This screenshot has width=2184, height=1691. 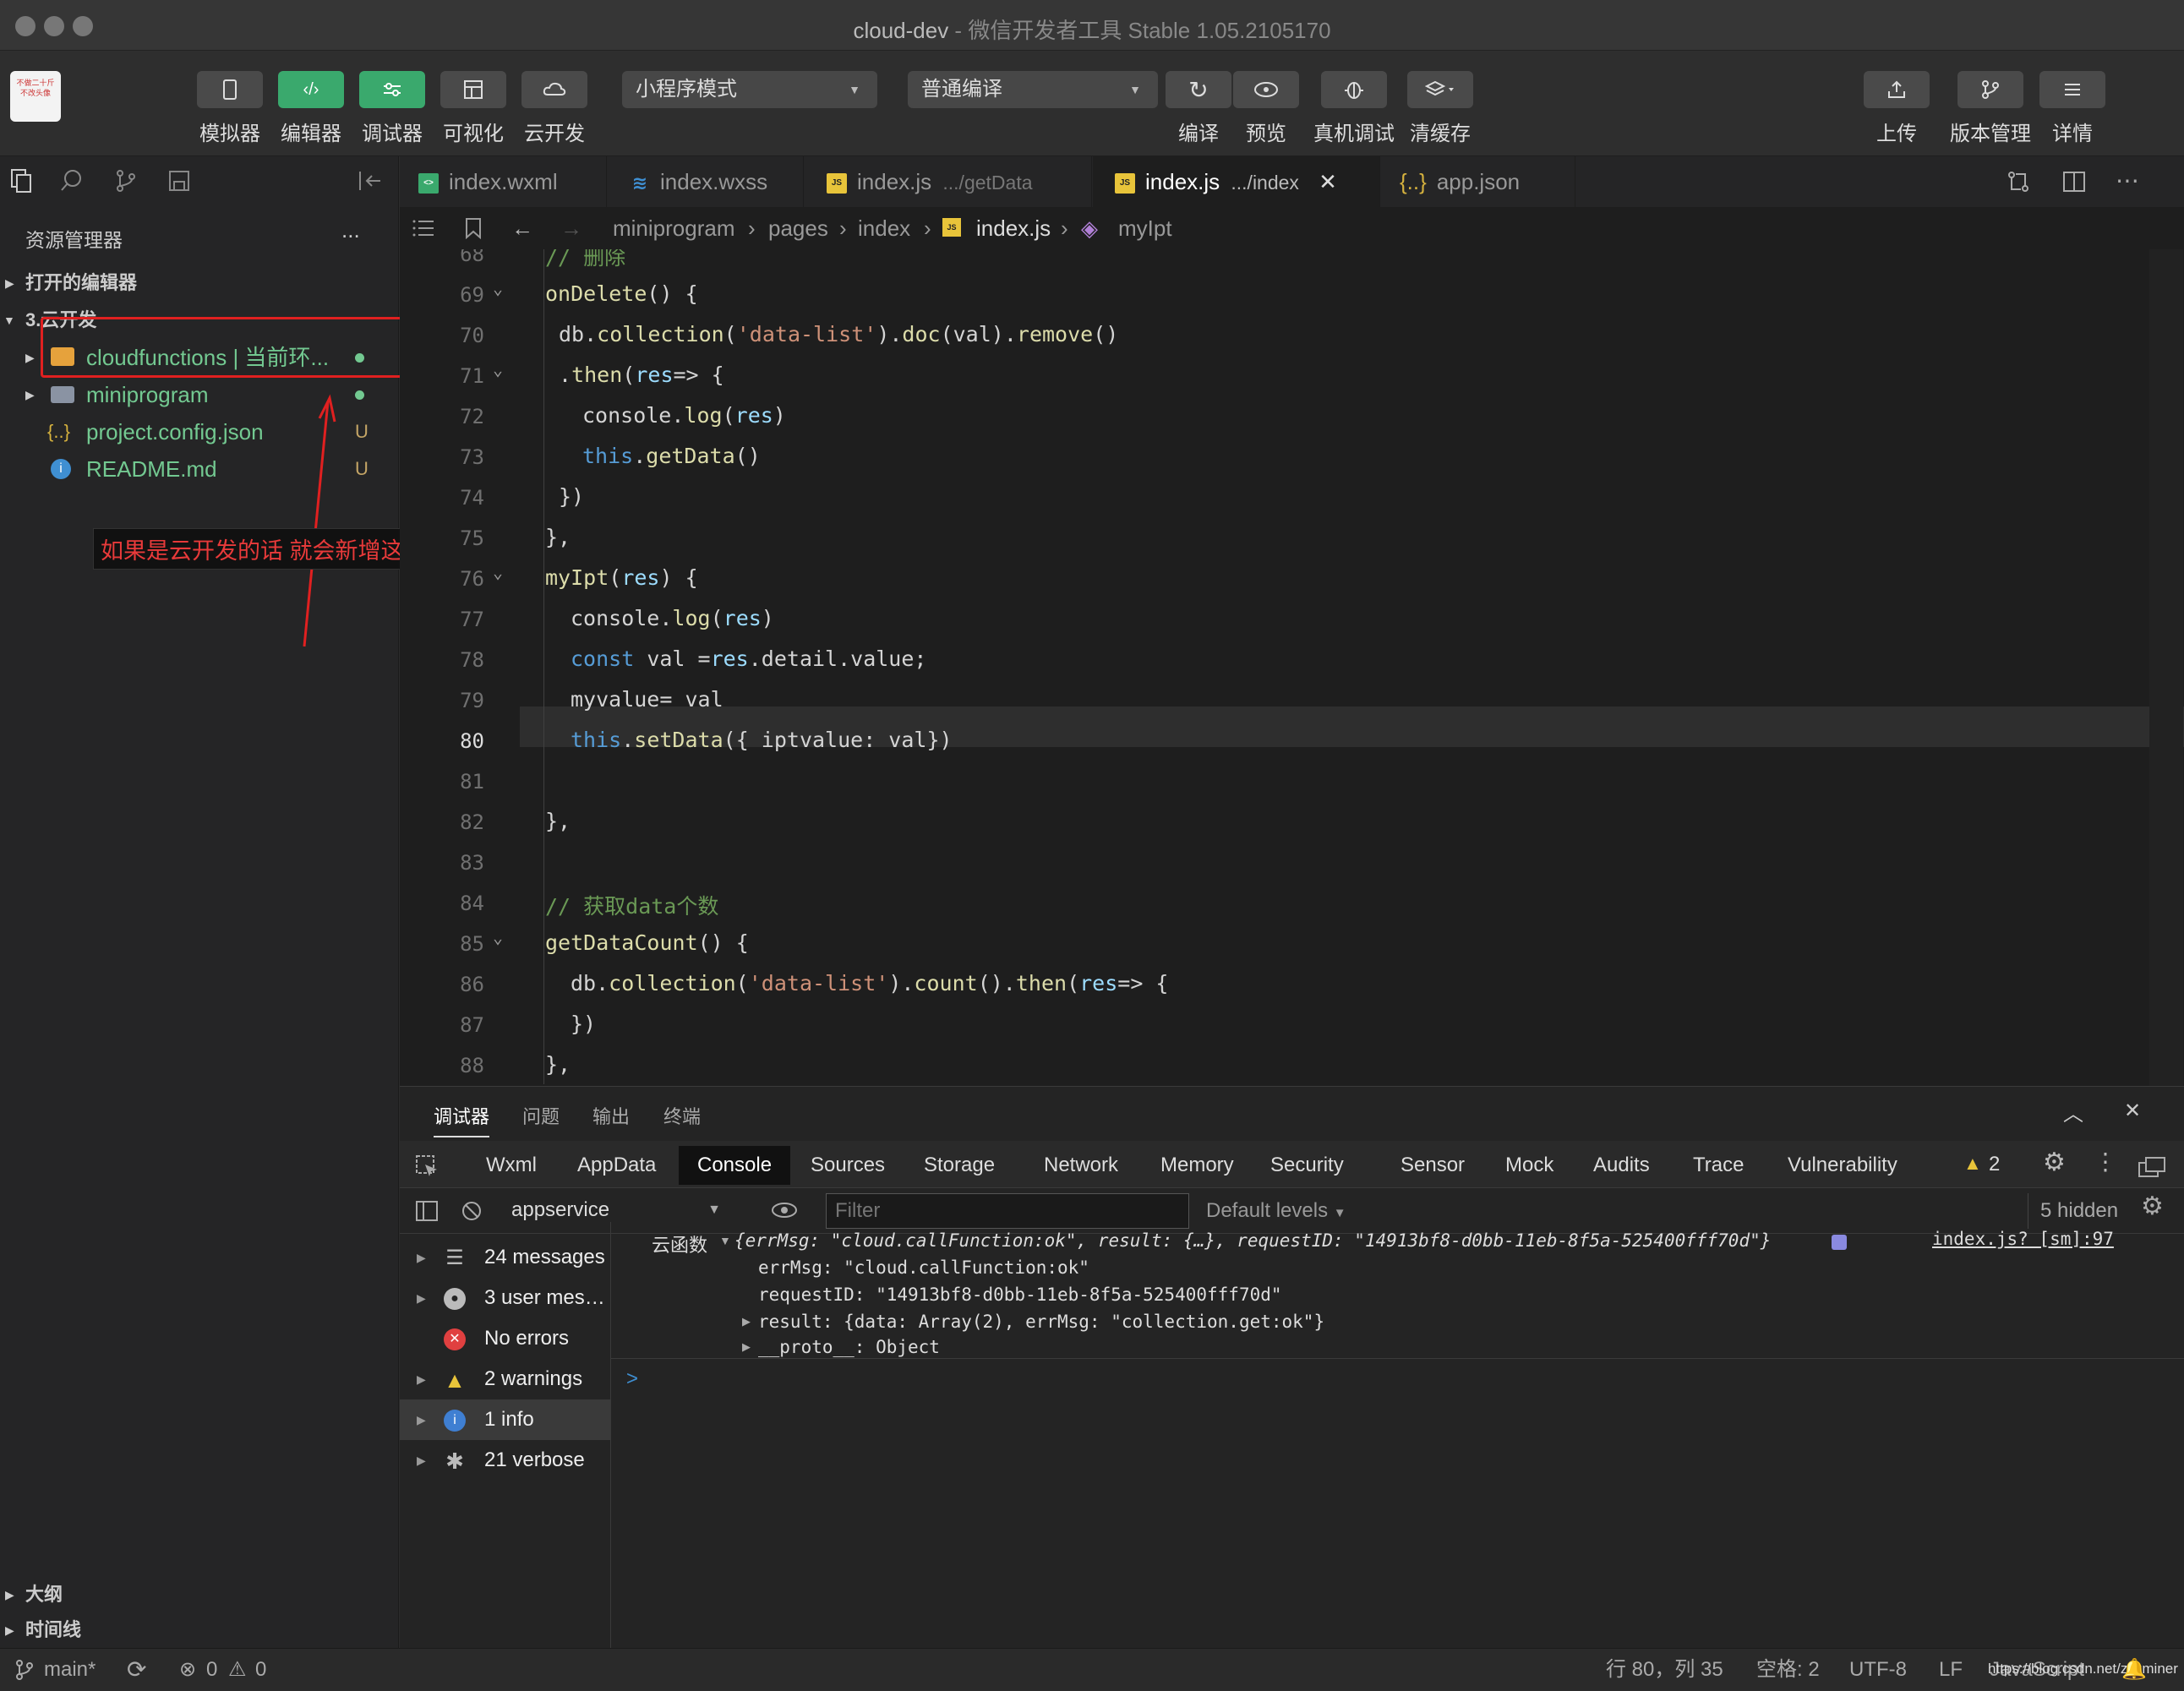 What do you see at coordinates (2023, 1239) in the screenshot?
I see `source-link: index.js? [sm]:97` at bounding box center [2023, 1239].